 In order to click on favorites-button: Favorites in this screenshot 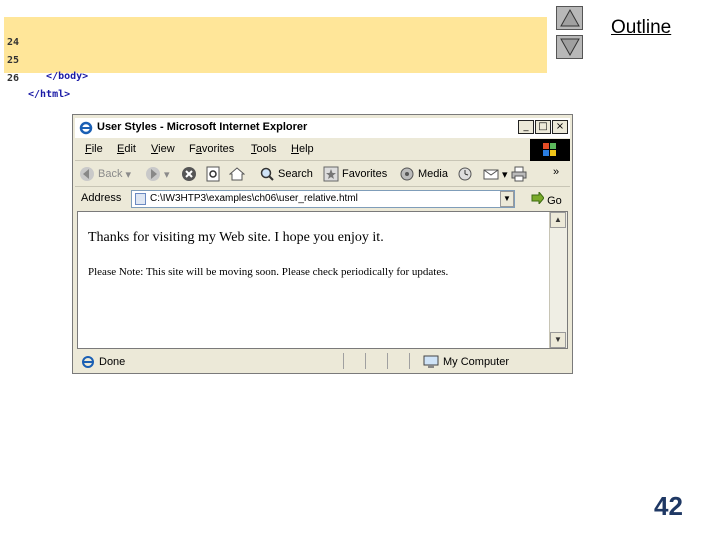, I will do `click(355, 174)`.